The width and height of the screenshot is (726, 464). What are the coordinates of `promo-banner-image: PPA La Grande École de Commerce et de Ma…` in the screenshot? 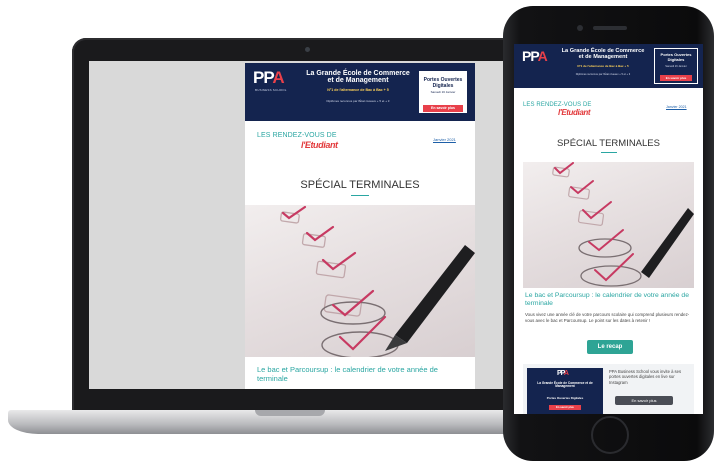 It's located at (565, 391).